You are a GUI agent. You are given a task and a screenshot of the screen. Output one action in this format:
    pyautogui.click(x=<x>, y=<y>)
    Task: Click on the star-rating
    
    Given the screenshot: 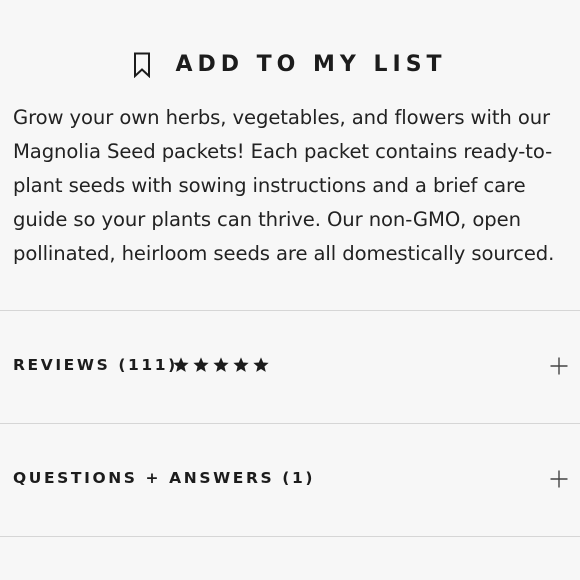 What is the action you would take?
    pyautogui.click(x=221, y=365)
    